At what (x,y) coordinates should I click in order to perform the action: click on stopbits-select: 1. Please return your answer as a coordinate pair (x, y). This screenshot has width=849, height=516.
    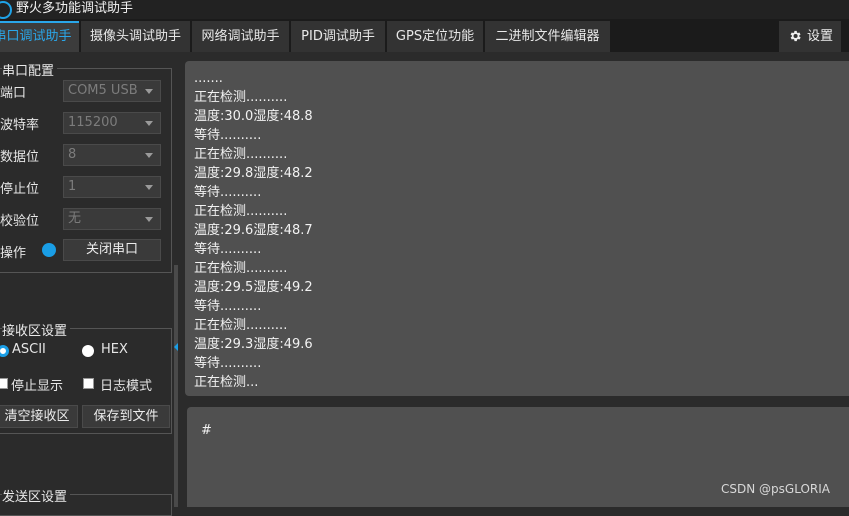
    Looking at the image, I should click on (112, 187).